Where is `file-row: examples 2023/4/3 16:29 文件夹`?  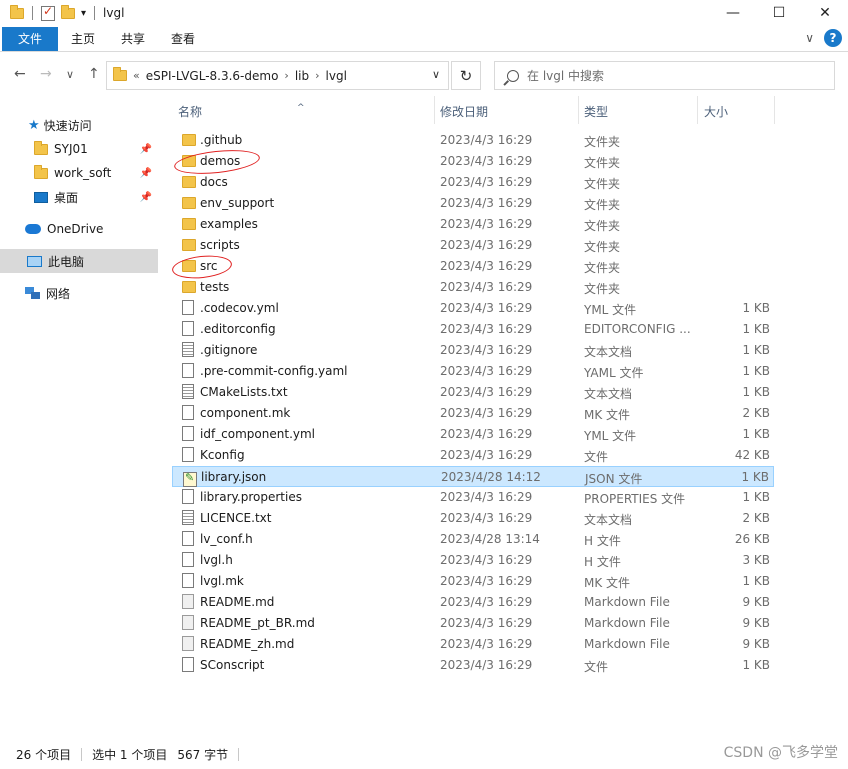 file-row: examples 2023/4/3 16:29 文件夹 is located at coordinates (473, 224).